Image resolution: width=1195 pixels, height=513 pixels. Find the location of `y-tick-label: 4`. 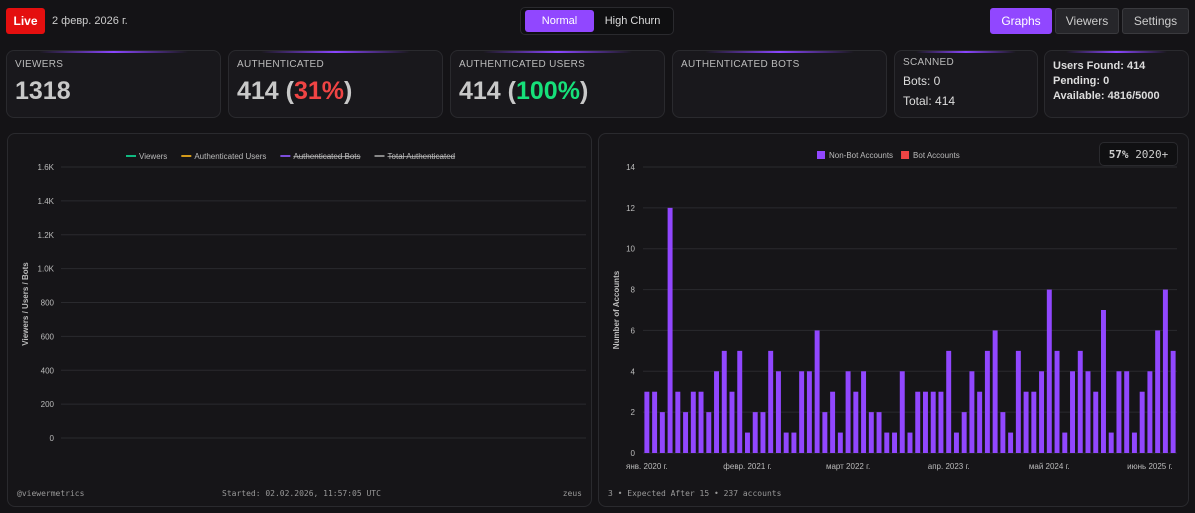

y-tick-label: 4 is located at coordinates (633, 371).